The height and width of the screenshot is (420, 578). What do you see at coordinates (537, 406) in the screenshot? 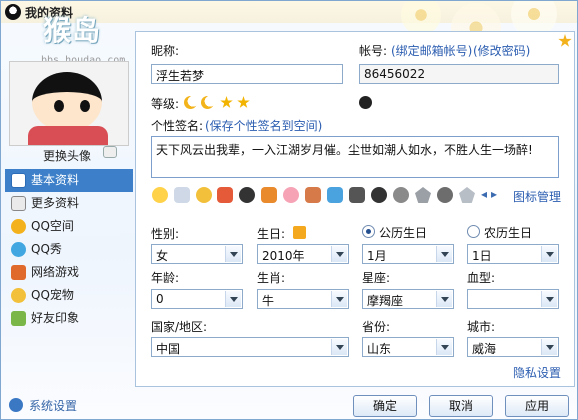
I see `apply-button: 应用` at bounding box center [537, 406].